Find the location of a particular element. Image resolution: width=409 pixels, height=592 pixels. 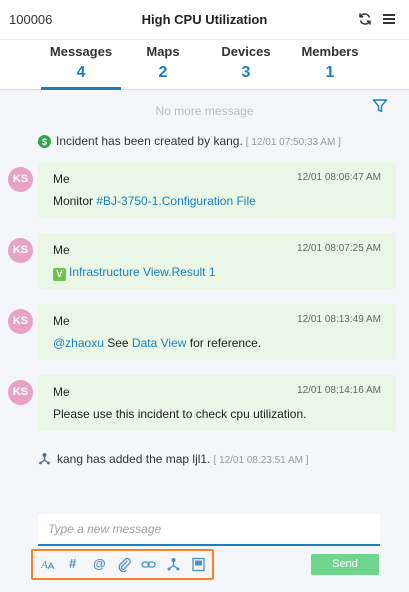

map-icon is located at coordinates (173, 564).